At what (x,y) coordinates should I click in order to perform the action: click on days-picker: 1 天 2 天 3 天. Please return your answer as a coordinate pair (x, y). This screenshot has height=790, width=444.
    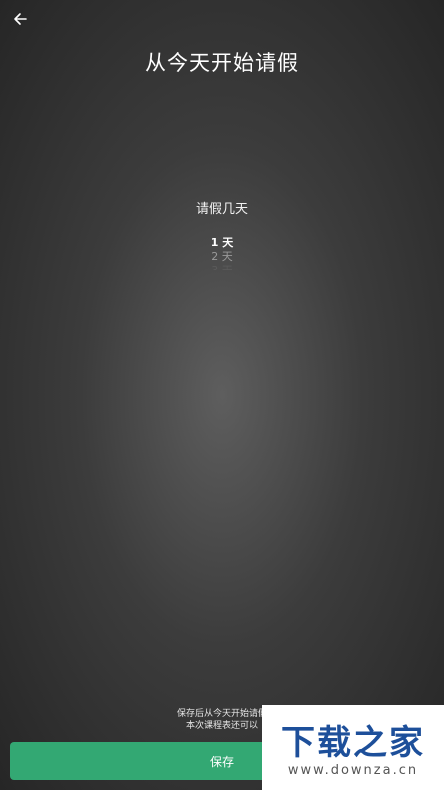
    Looking at the image, I should click on (222, 253).